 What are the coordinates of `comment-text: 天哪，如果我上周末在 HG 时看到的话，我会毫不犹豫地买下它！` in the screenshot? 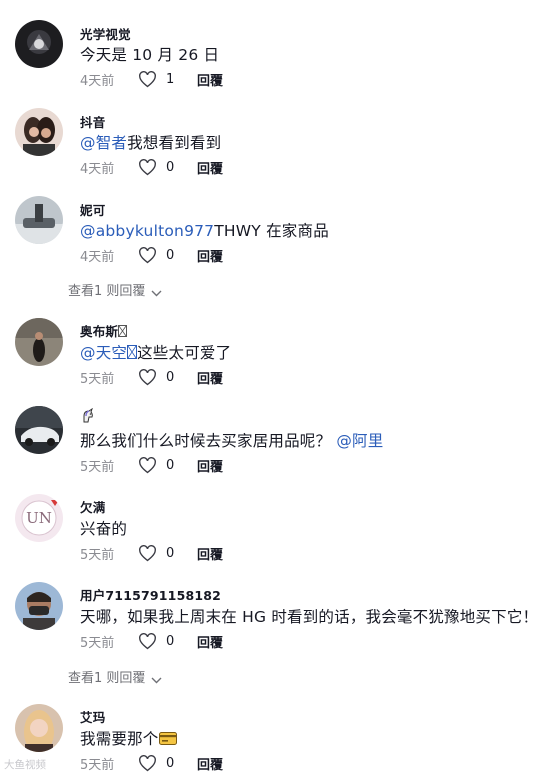 It's located at (309, 617).